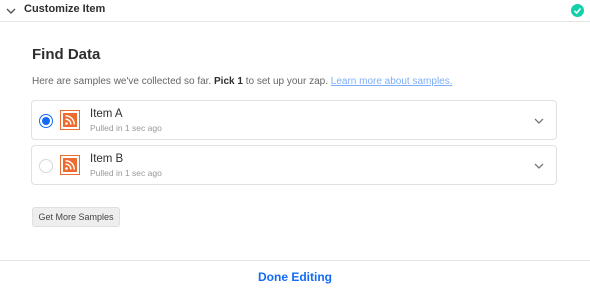 The width and height of the screenshot is (590, 290). I want to click on footer-divider, so click(295, 260).